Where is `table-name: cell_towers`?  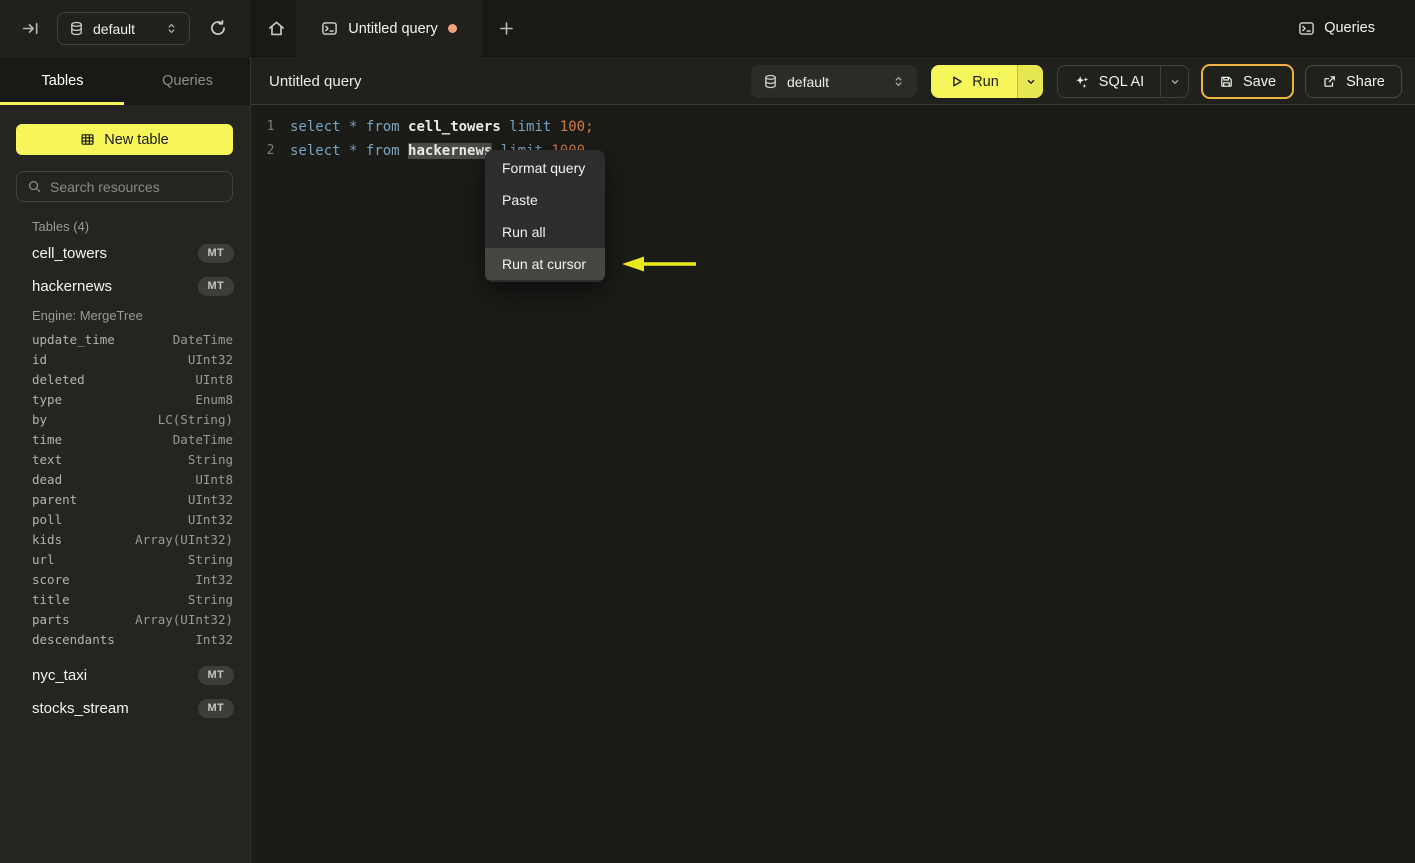 table-name: cell_towers is located at coordinates (70, 253).